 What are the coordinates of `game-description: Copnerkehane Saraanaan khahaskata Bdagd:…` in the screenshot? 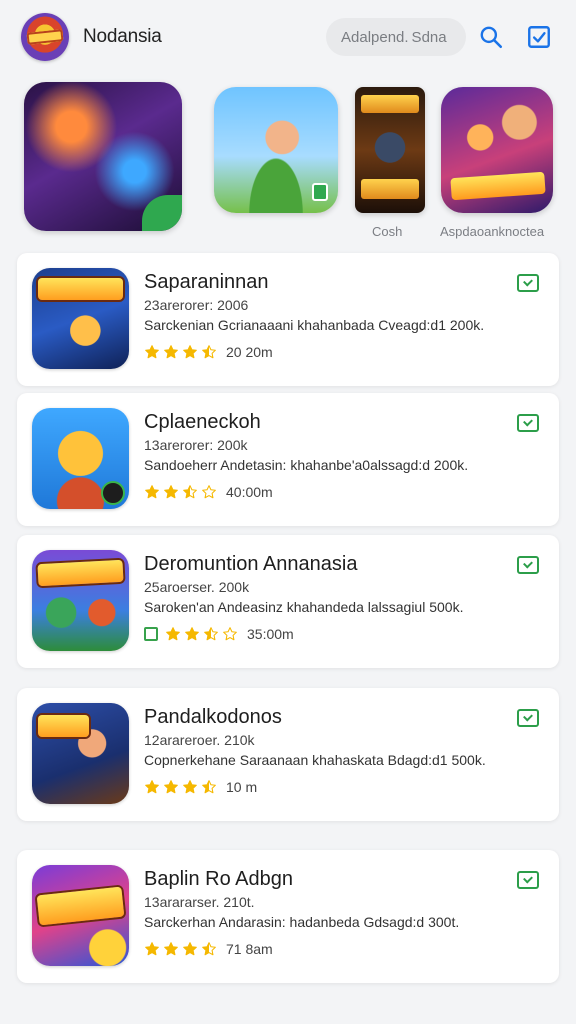 It's located at (315, 760).